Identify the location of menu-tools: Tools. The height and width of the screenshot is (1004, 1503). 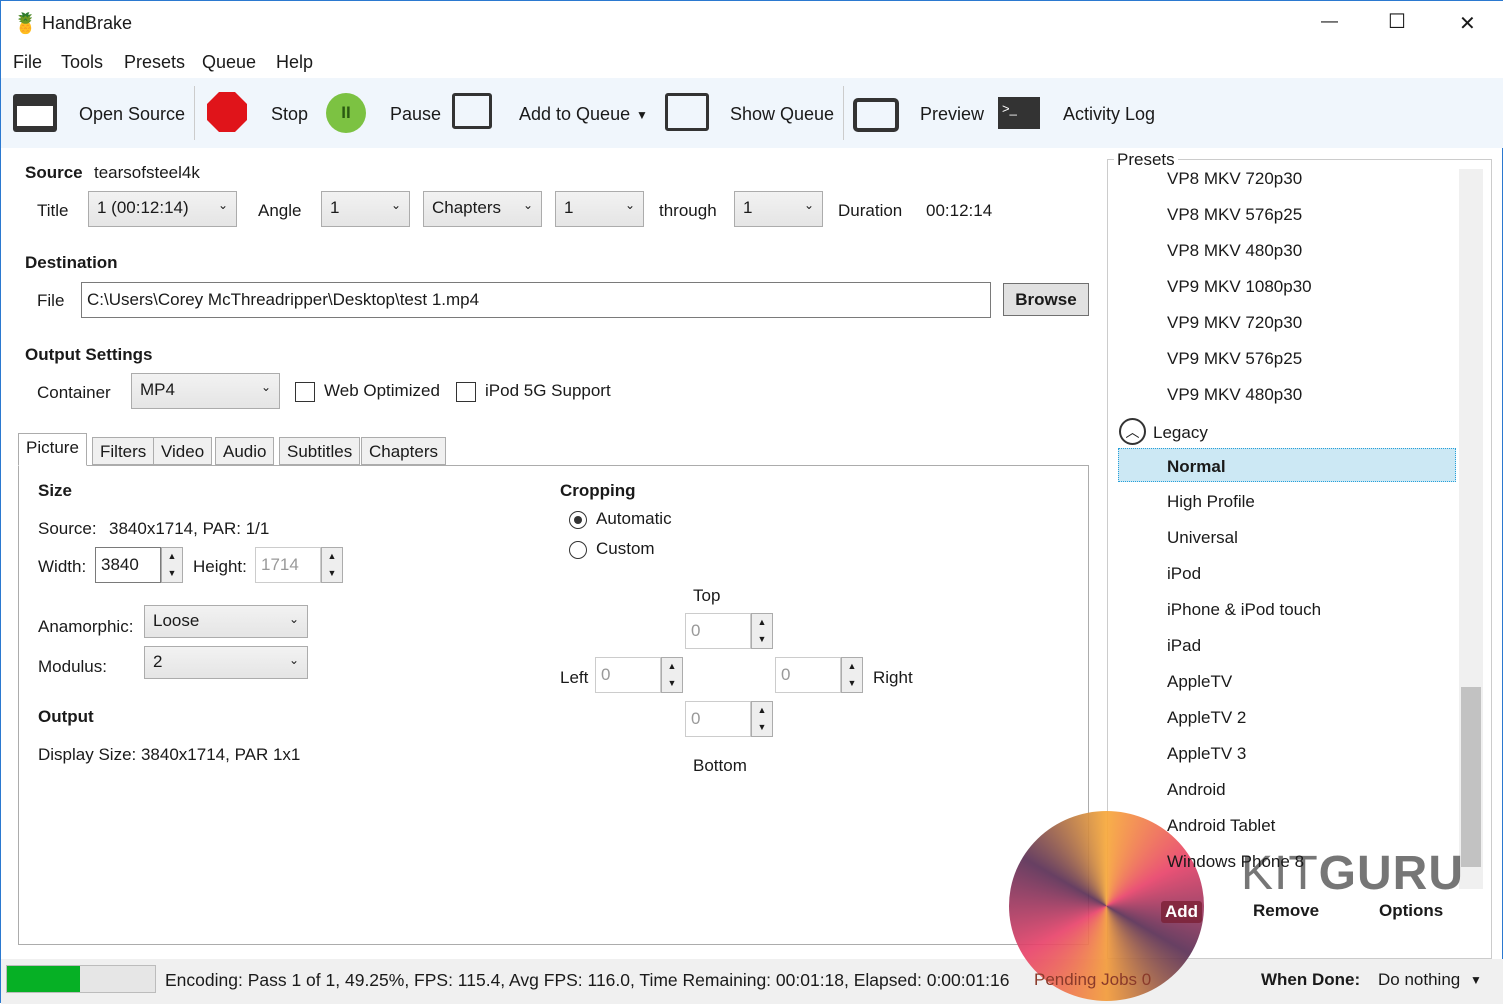
(82, 62).